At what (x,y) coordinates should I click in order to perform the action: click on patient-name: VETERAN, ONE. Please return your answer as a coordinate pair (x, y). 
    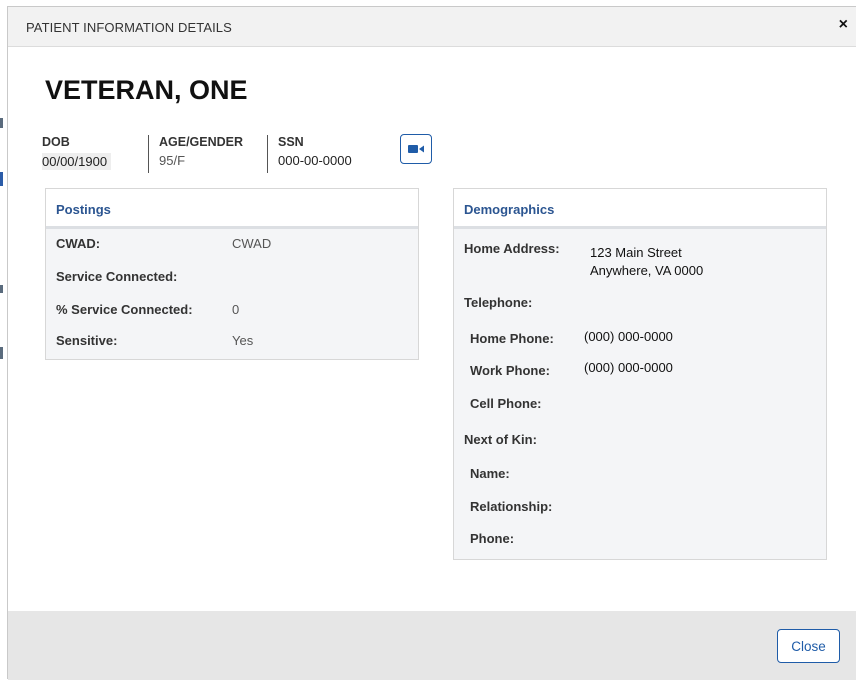
    Looking at the image, I should click on (146, 90).